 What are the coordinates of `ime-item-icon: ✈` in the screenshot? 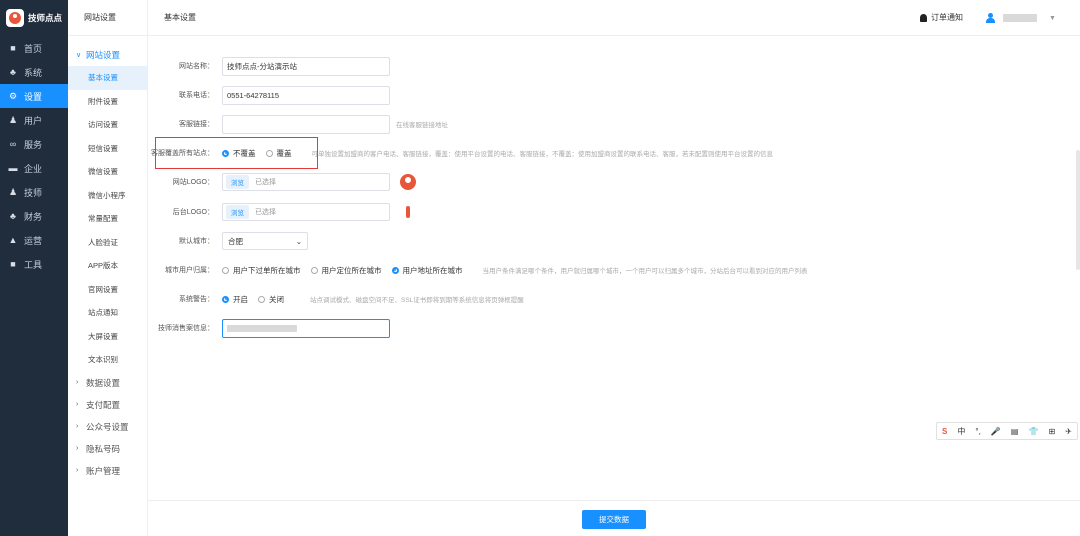 It's located at (1068, 431).